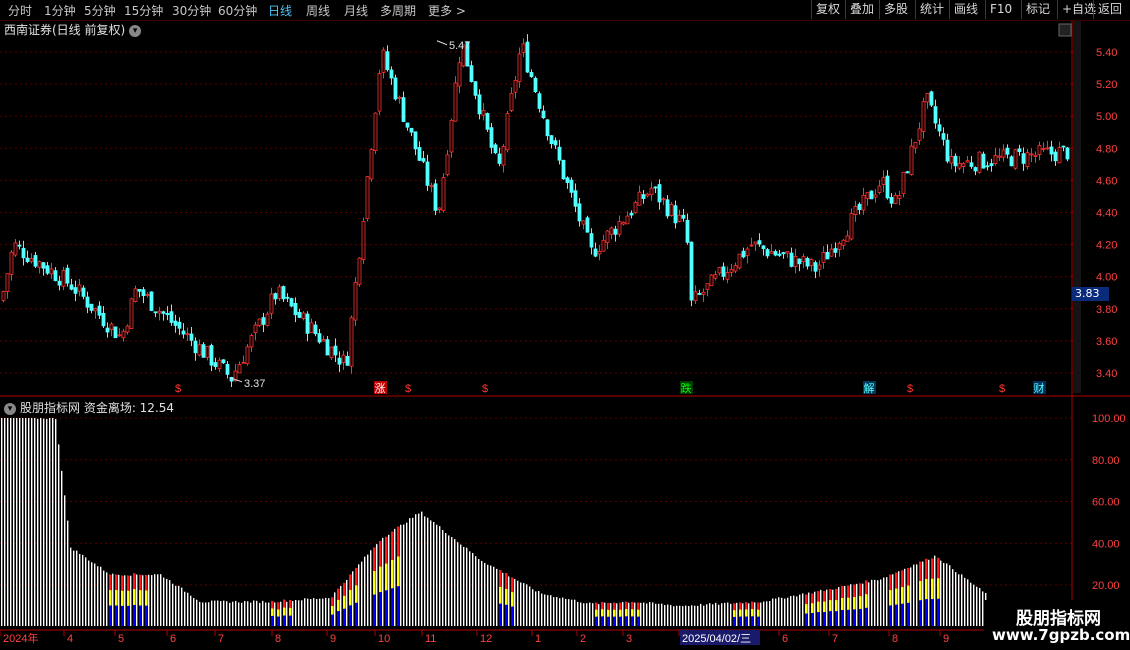 The width and height of the screenshot is (1130, 650). What do you see at coordinates (73, 29) in the screenshot?
I see `main-chart-title: 西南证券(日线 前复权) ▾` at bounding box center [73, 29].